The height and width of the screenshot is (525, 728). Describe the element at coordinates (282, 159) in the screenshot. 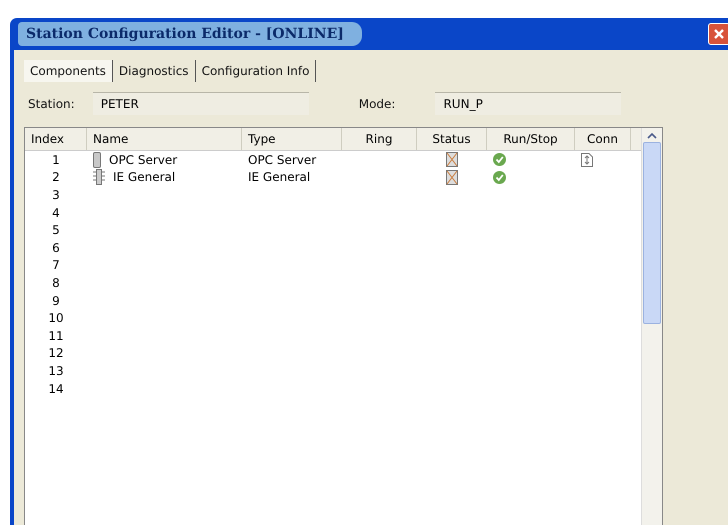

I see `type-text: OPC Server` at that location.